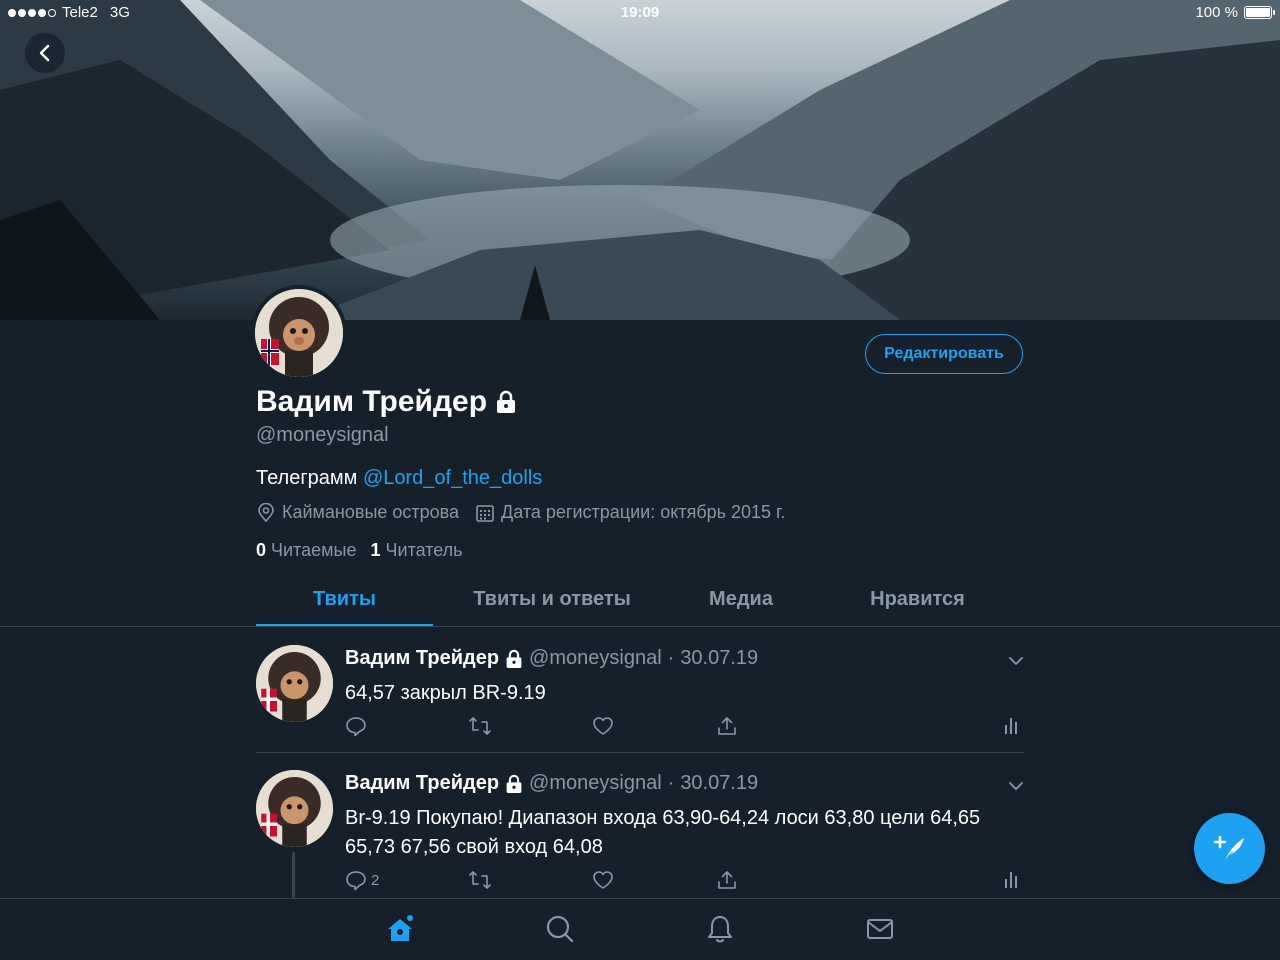 This screenshot has width=1280, height=960. Describe the element at coordinates (485, 513) in the screenshot. I see `calendar-icon` at that location.